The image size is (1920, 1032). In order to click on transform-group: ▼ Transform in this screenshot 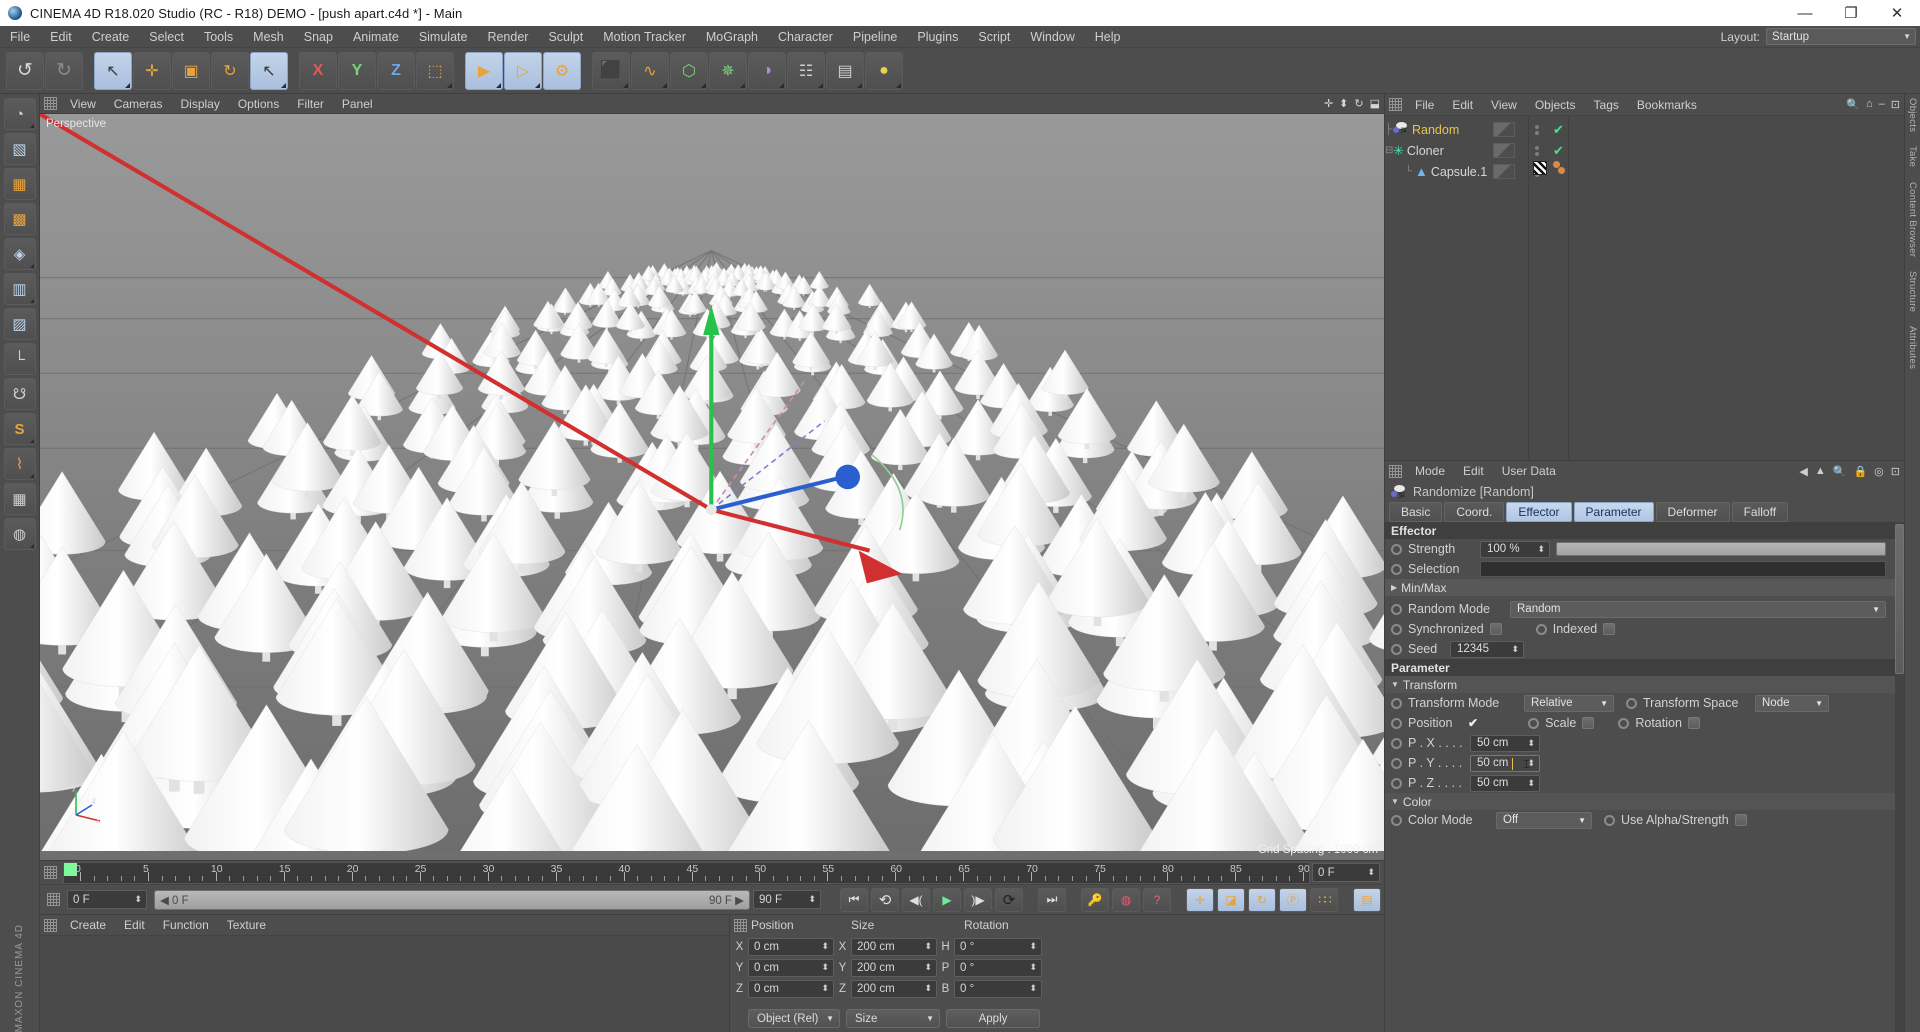, I will do `click(1644, 684)`.